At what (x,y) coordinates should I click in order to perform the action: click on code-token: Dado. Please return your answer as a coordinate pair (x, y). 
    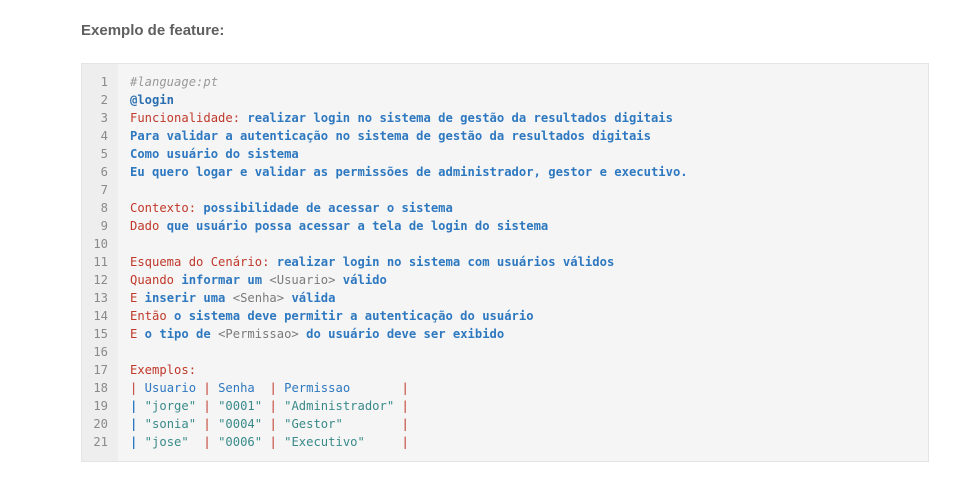
    Looking at the image, I should click on (145, 226).